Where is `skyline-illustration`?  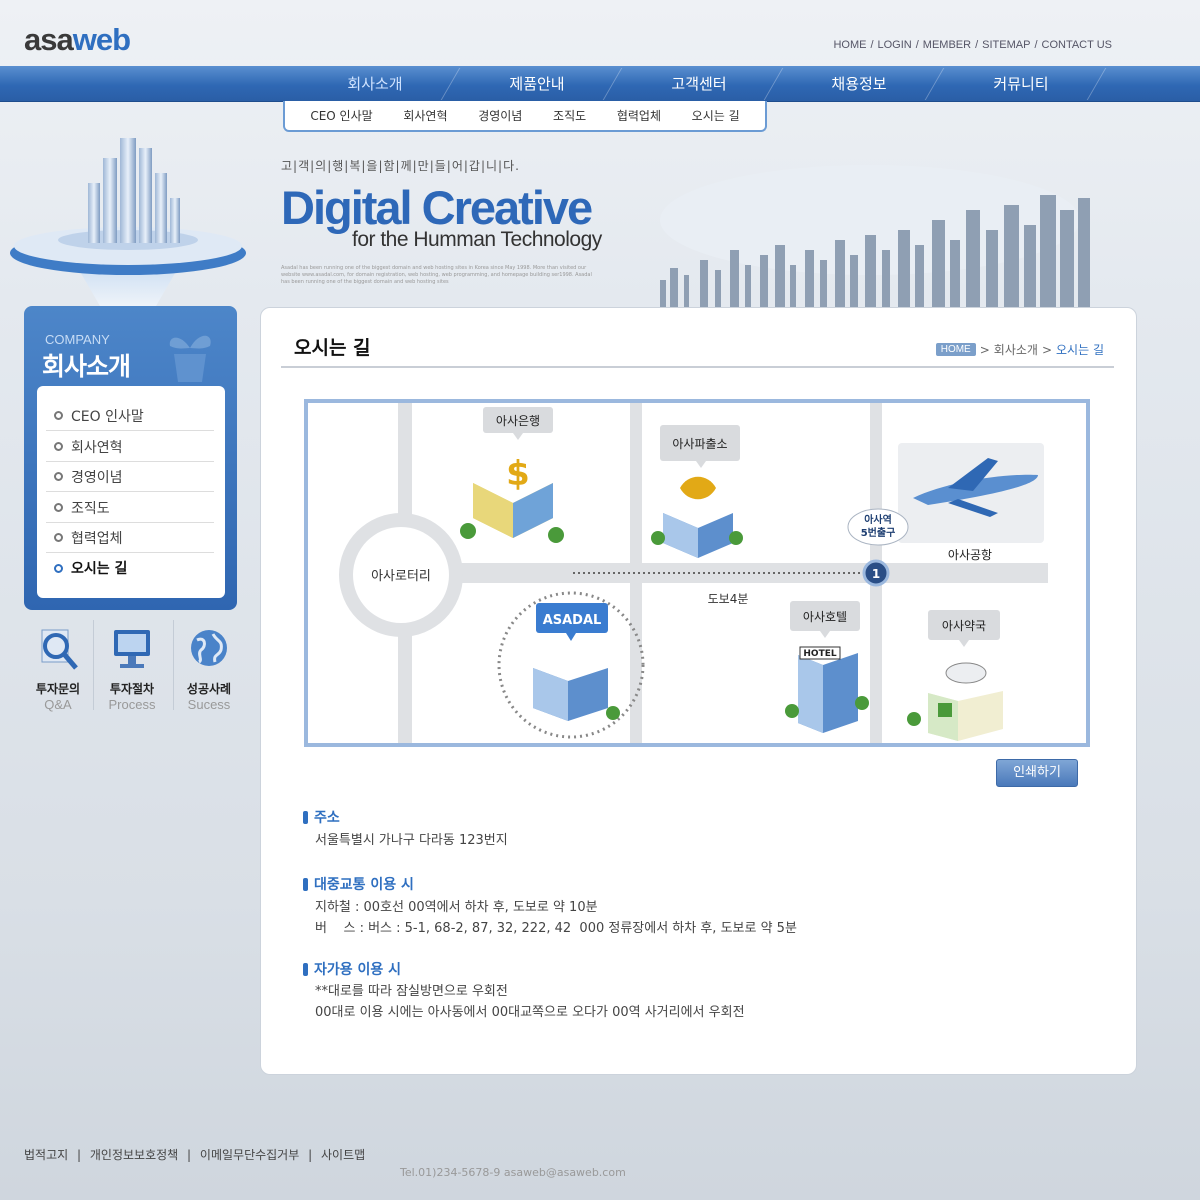
skyline-illustration is located at coordinates (875, 236).